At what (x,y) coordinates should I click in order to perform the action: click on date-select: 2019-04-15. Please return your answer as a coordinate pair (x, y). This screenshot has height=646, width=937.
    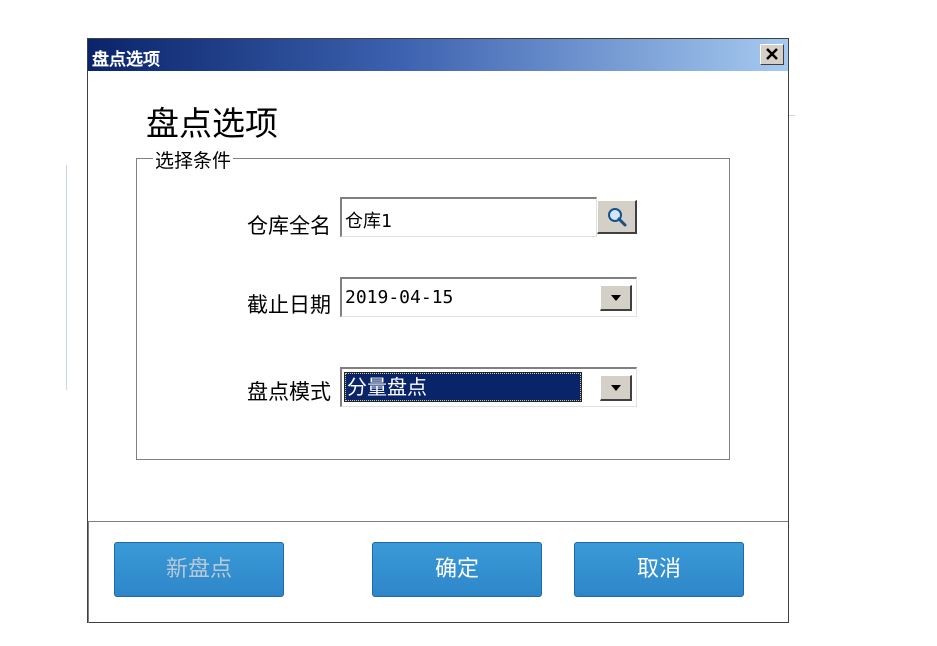
    Looking at the image, I should click on (488, 297).